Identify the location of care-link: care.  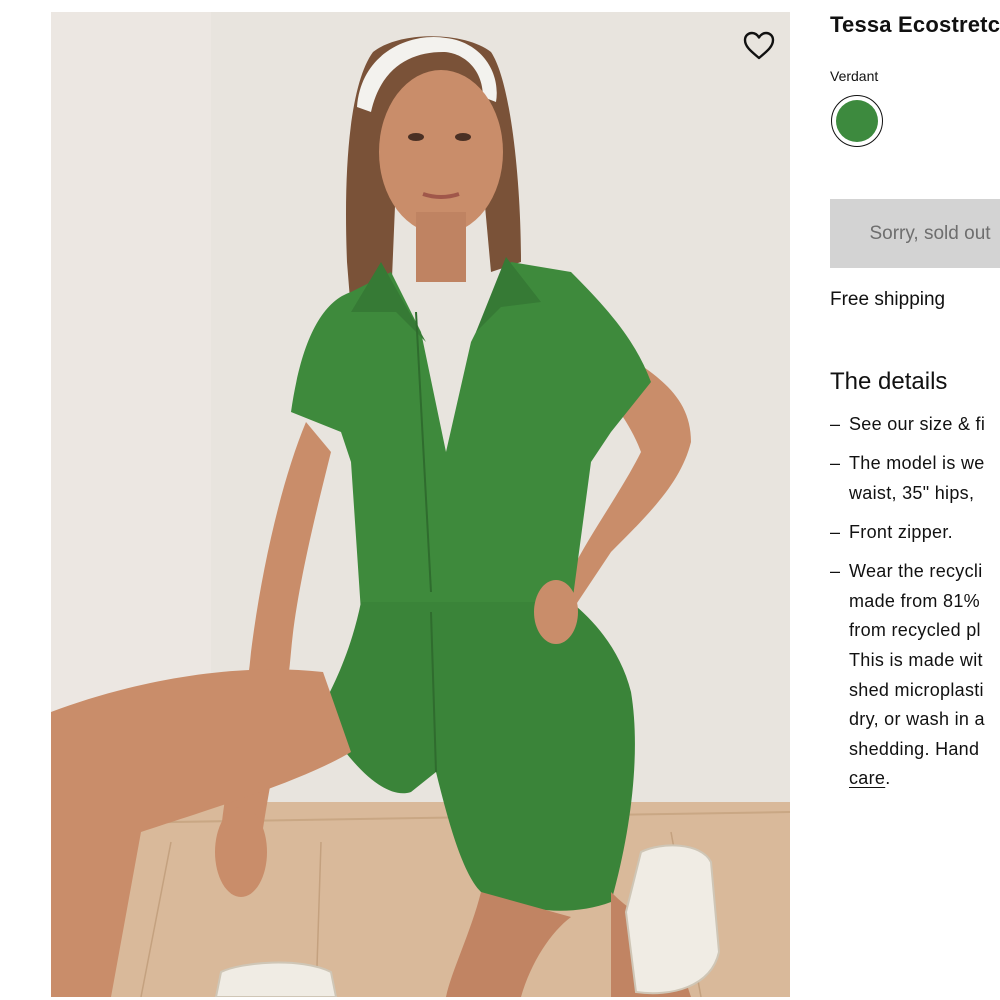
(867, 778).